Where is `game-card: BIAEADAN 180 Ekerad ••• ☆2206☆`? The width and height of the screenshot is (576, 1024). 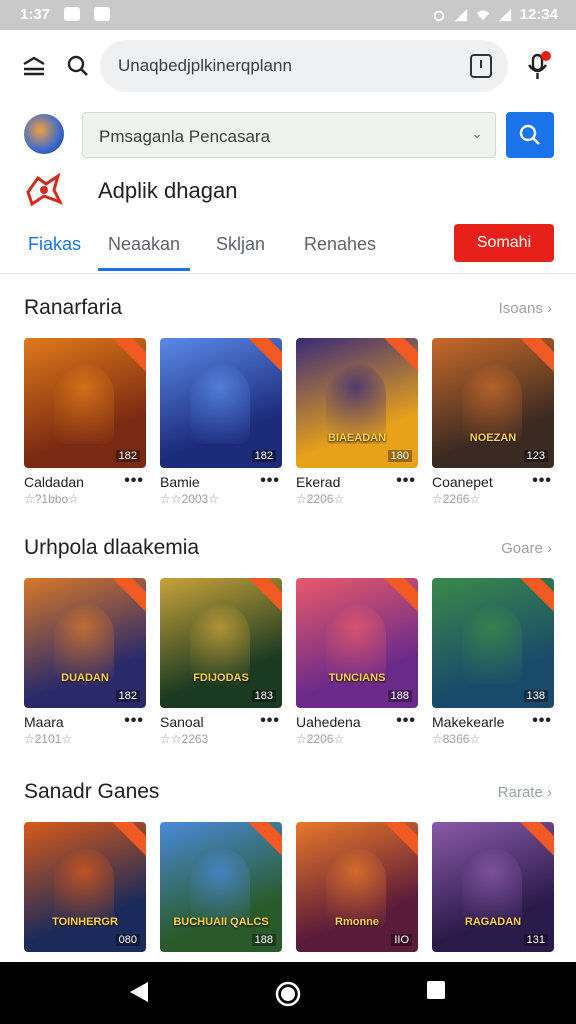
game-card: BIAEADAN 180 Ekerad ••• ☆2206☆ is located at coordinates (357, 428).